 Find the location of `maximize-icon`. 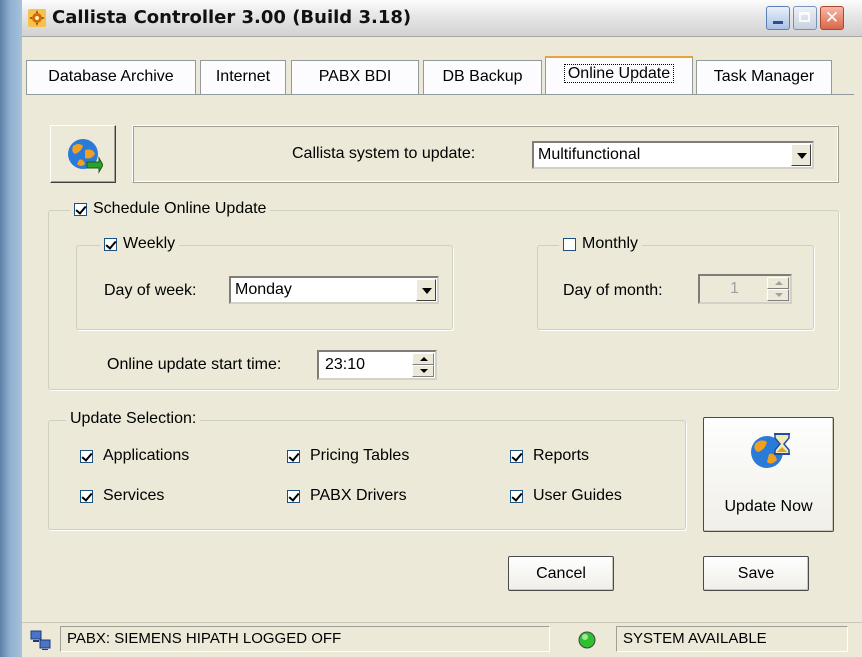

maximize-icon is located at coordinates (804, 17).